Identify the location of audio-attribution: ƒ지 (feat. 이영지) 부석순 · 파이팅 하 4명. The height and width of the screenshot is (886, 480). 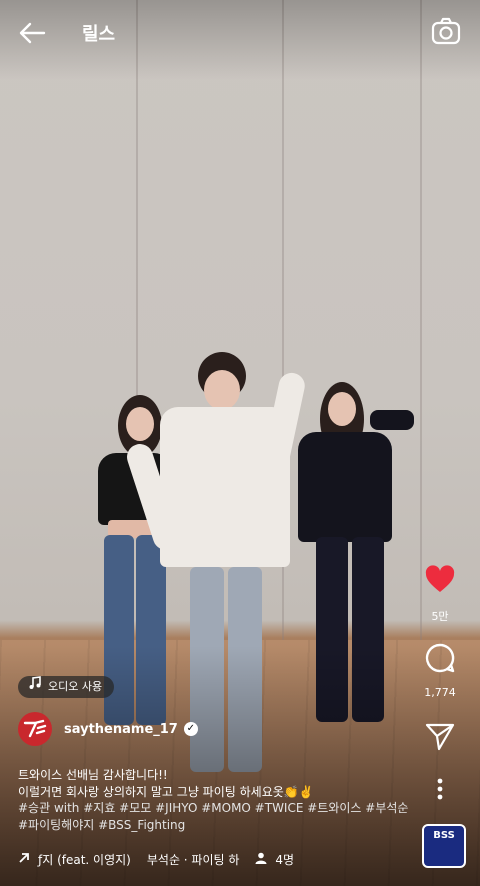
(156, 859).